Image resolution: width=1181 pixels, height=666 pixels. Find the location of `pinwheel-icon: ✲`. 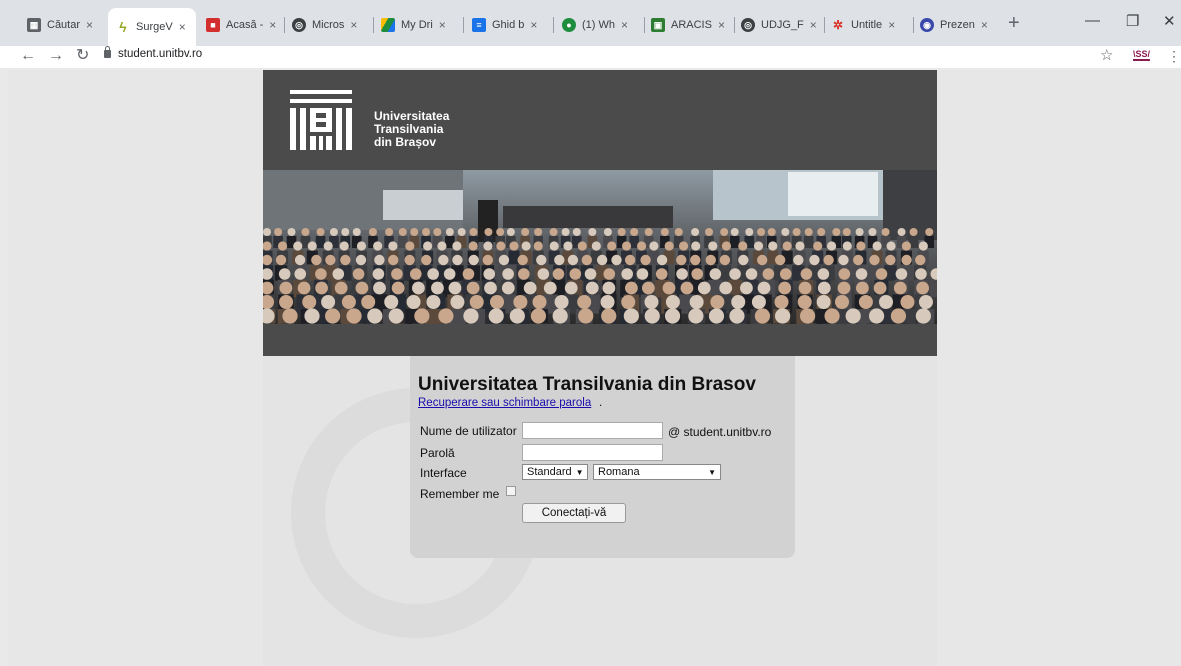

pinwheel-icon: ✲ is located at coordinates (838, 25).